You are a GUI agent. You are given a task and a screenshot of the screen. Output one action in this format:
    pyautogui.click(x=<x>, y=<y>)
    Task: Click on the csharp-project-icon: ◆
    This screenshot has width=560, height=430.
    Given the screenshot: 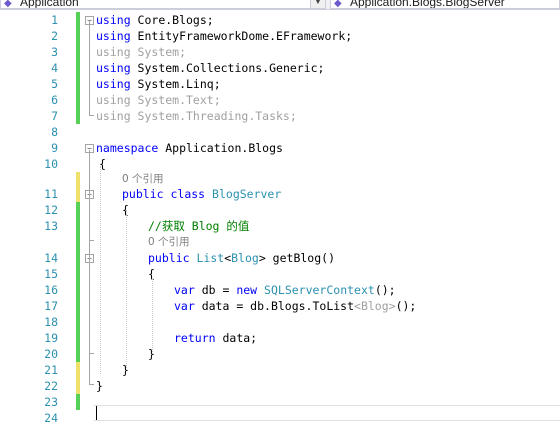 What is the action you would take?
    pyautogui.click(x=8, y=4)
    